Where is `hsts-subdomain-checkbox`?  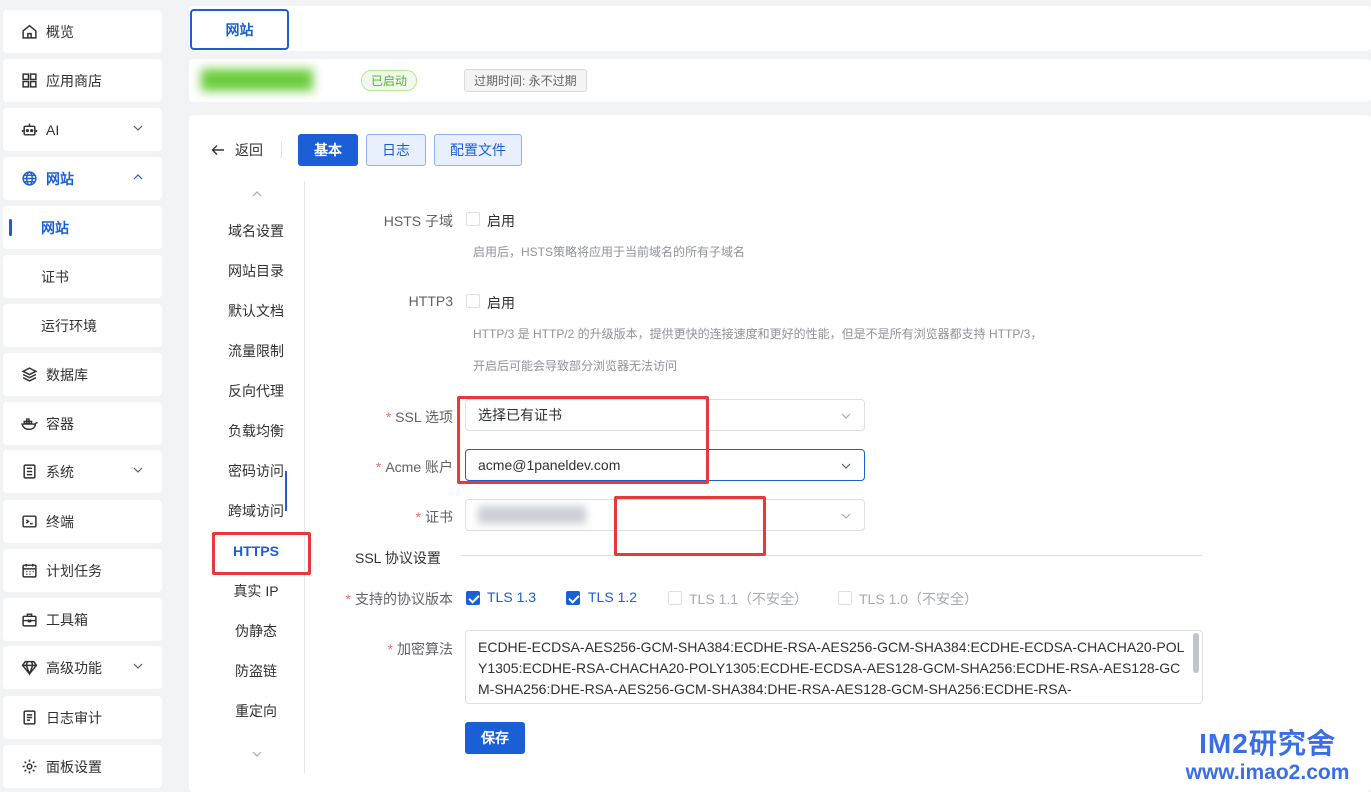
hsts-subdomain-checkbox is located at coordinates (473, 219).